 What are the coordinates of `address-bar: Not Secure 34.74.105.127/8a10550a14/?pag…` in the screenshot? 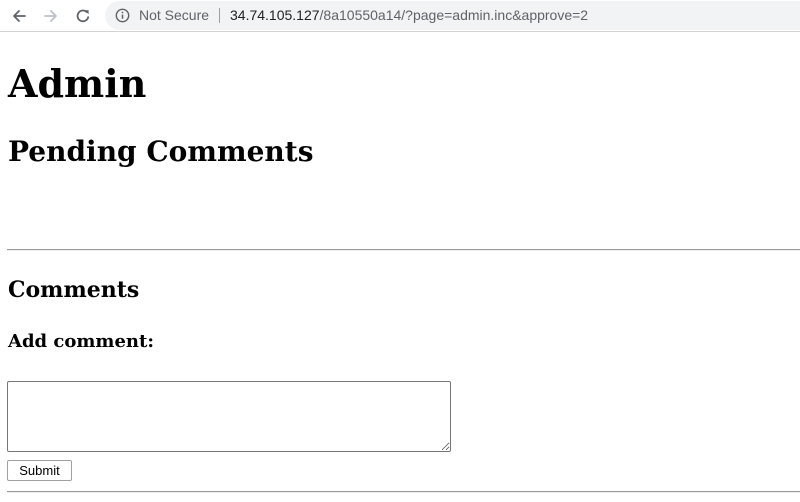 It's located at (452, 15).